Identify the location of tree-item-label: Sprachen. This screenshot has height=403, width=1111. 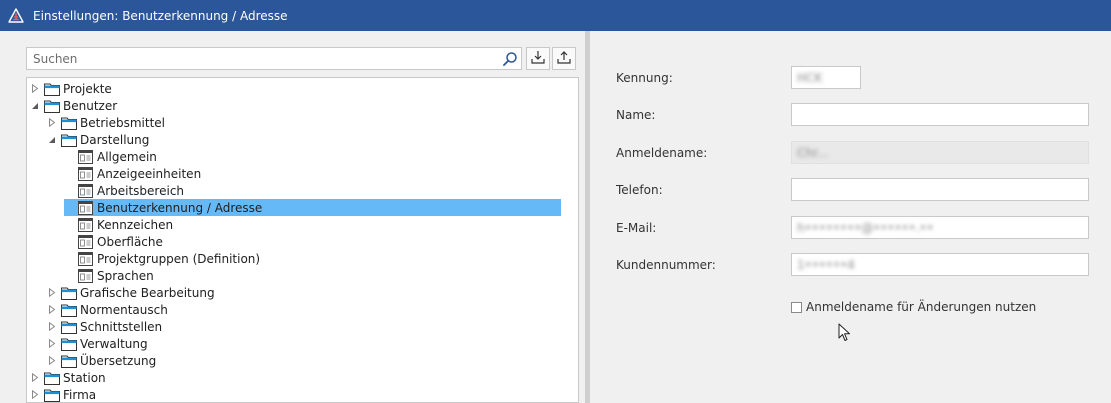
(125, 275).